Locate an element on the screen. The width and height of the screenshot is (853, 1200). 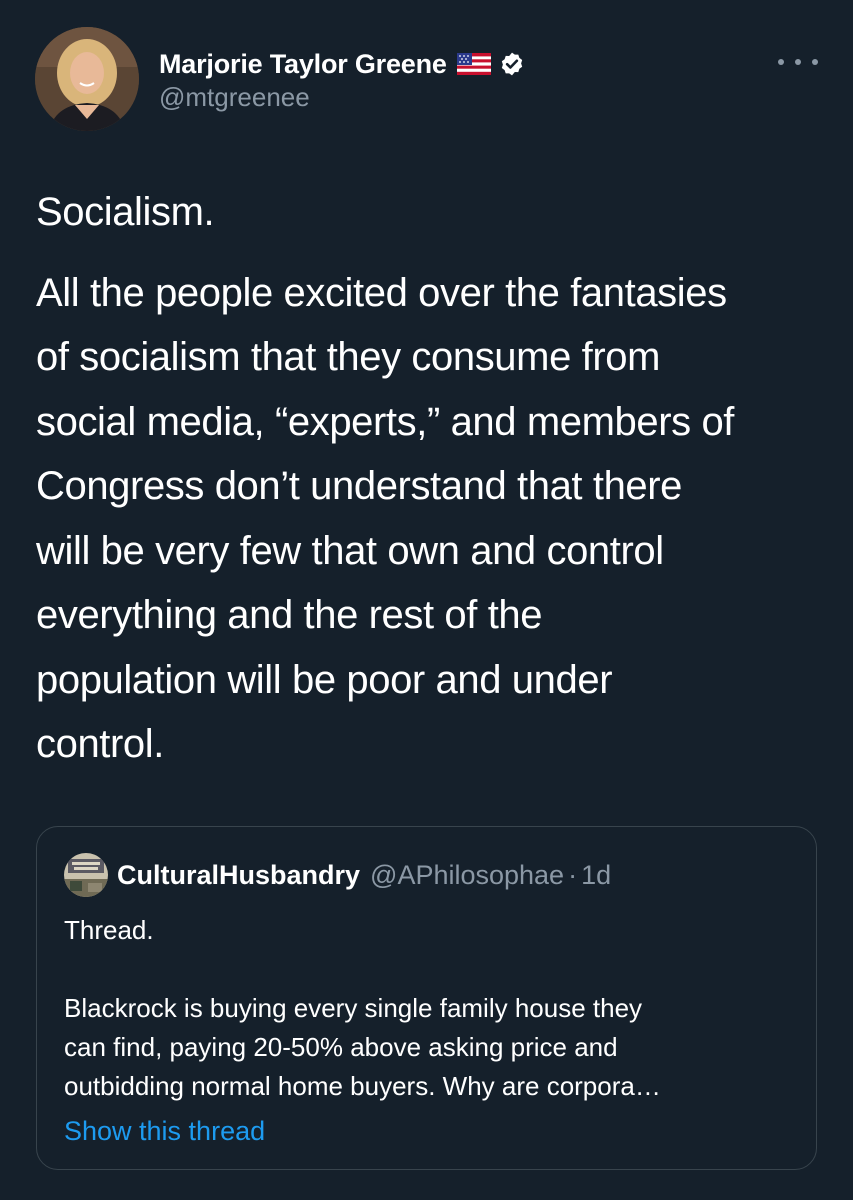
tweet-text-line: of socialism that they consume from is located at coordinates (348, 357).